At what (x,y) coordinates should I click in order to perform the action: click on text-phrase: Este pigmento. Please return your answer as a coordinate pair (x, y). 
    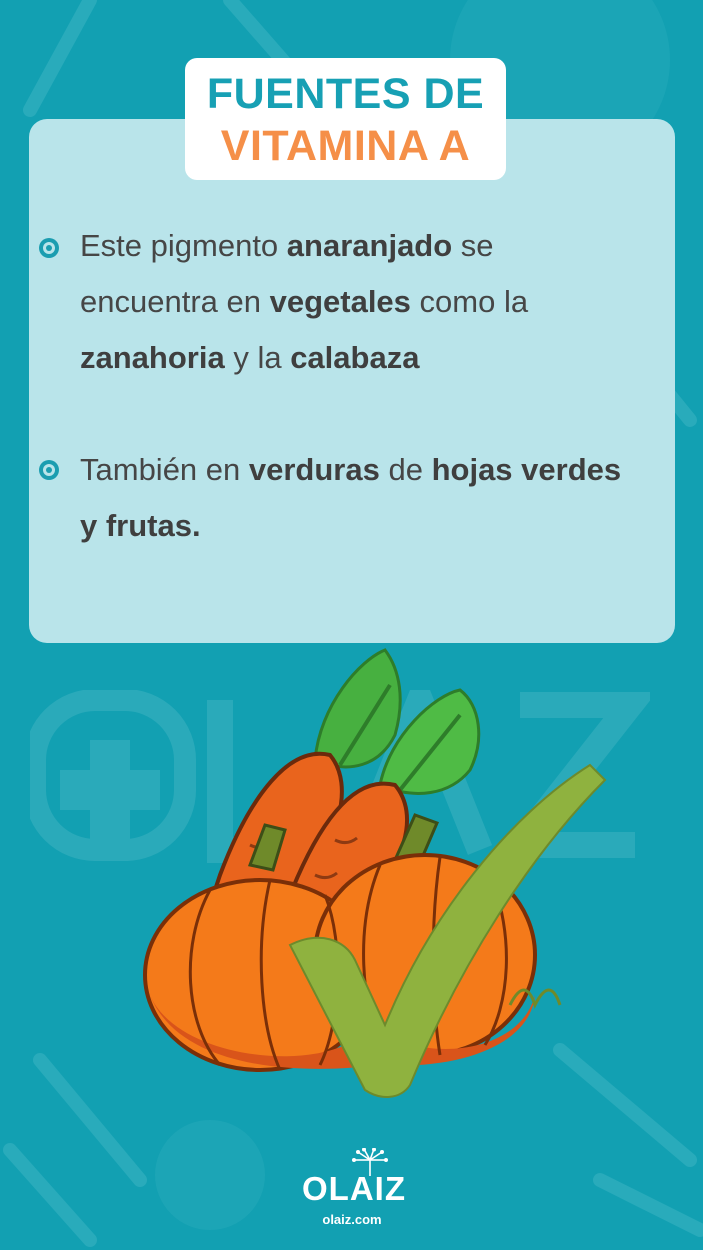
    Looking at the image, I should click on (183, 245).